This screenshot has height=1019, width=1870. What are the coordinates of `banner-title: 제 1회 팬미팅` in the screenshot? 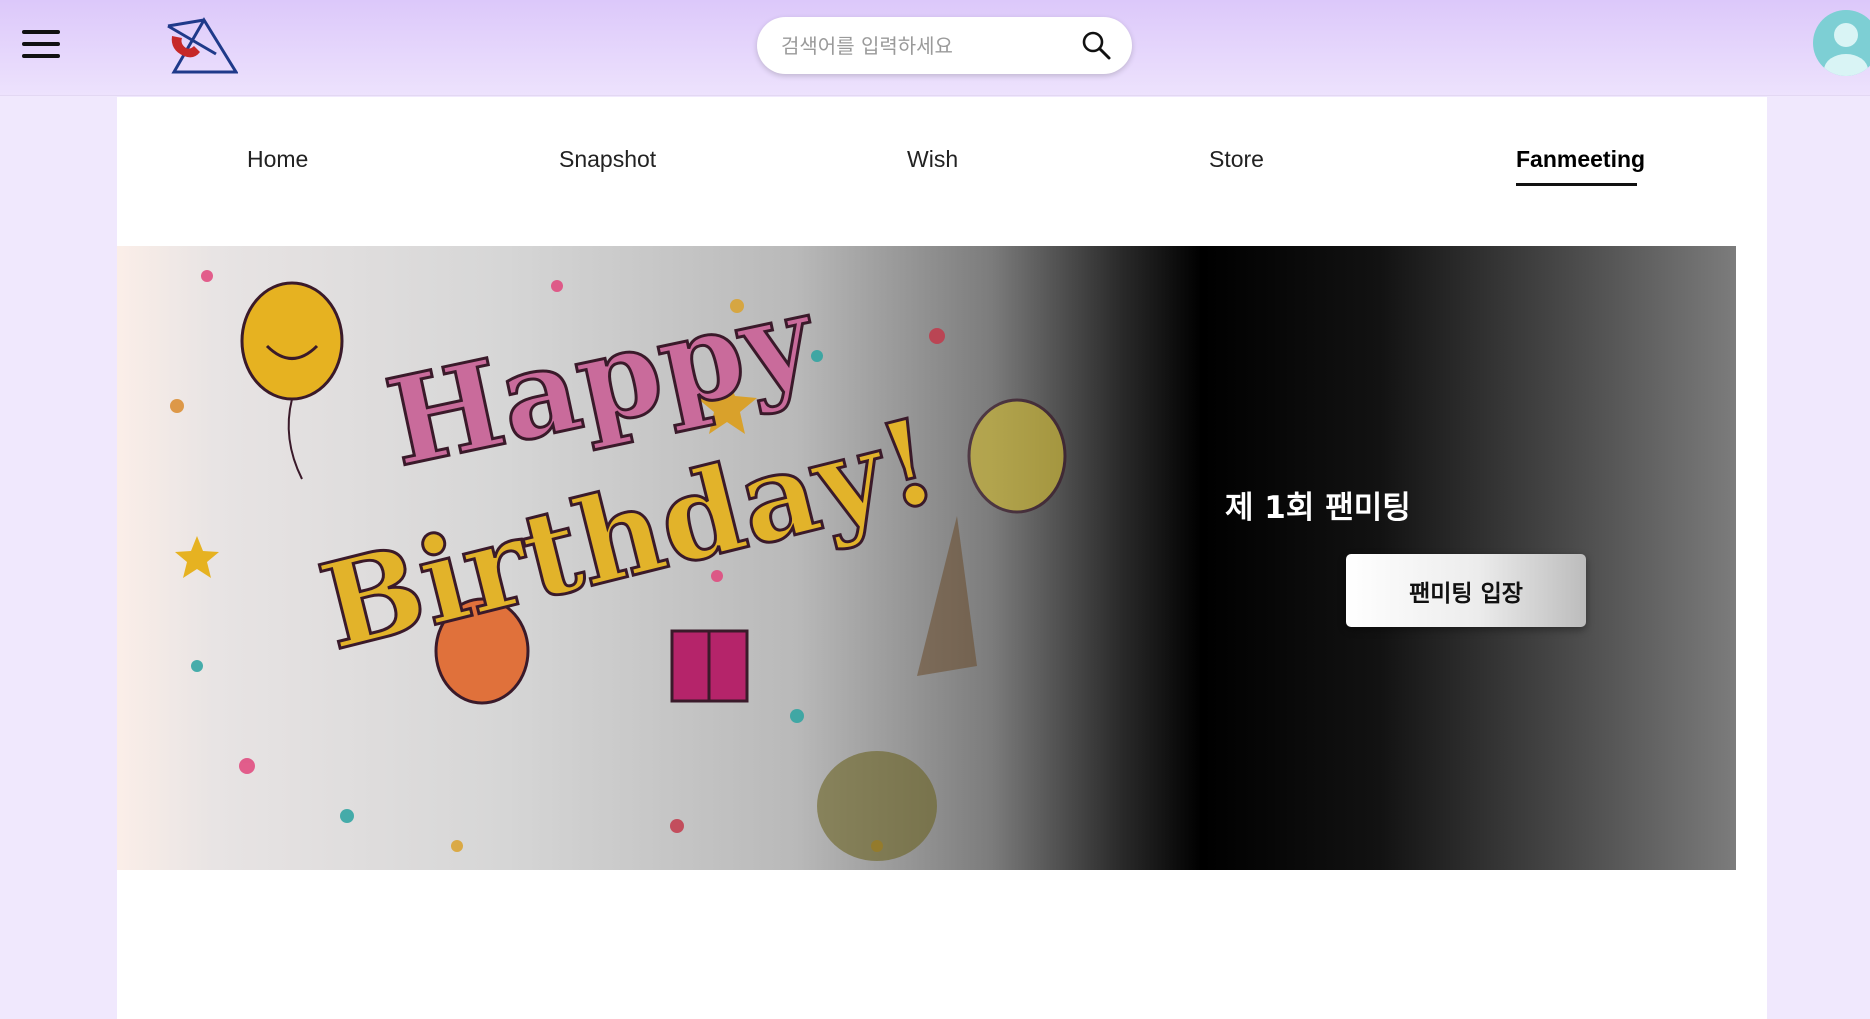 It's located at (1318, 508).